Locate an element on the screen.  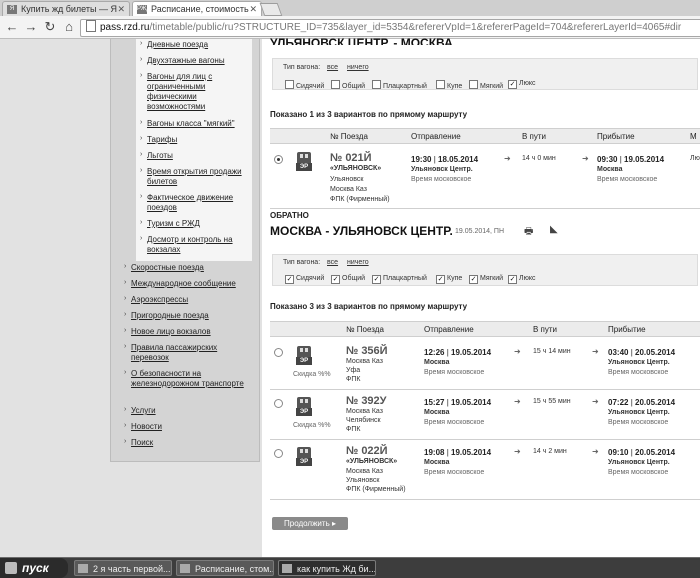
train-number: № 392У is located at coordinates (366, 401).